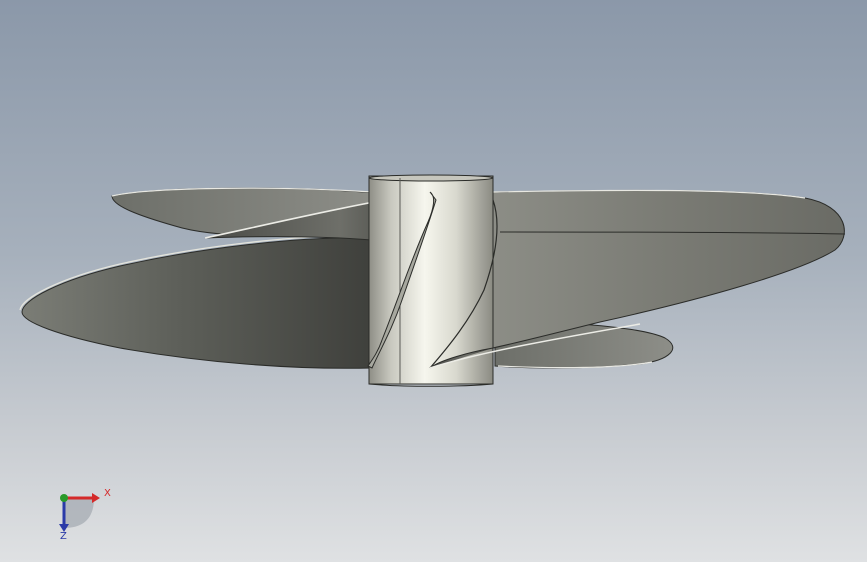  What do you see at coordinates (79, 513) in the screenshot?
I see `triad-shadow` at bounding box center [79, 513].